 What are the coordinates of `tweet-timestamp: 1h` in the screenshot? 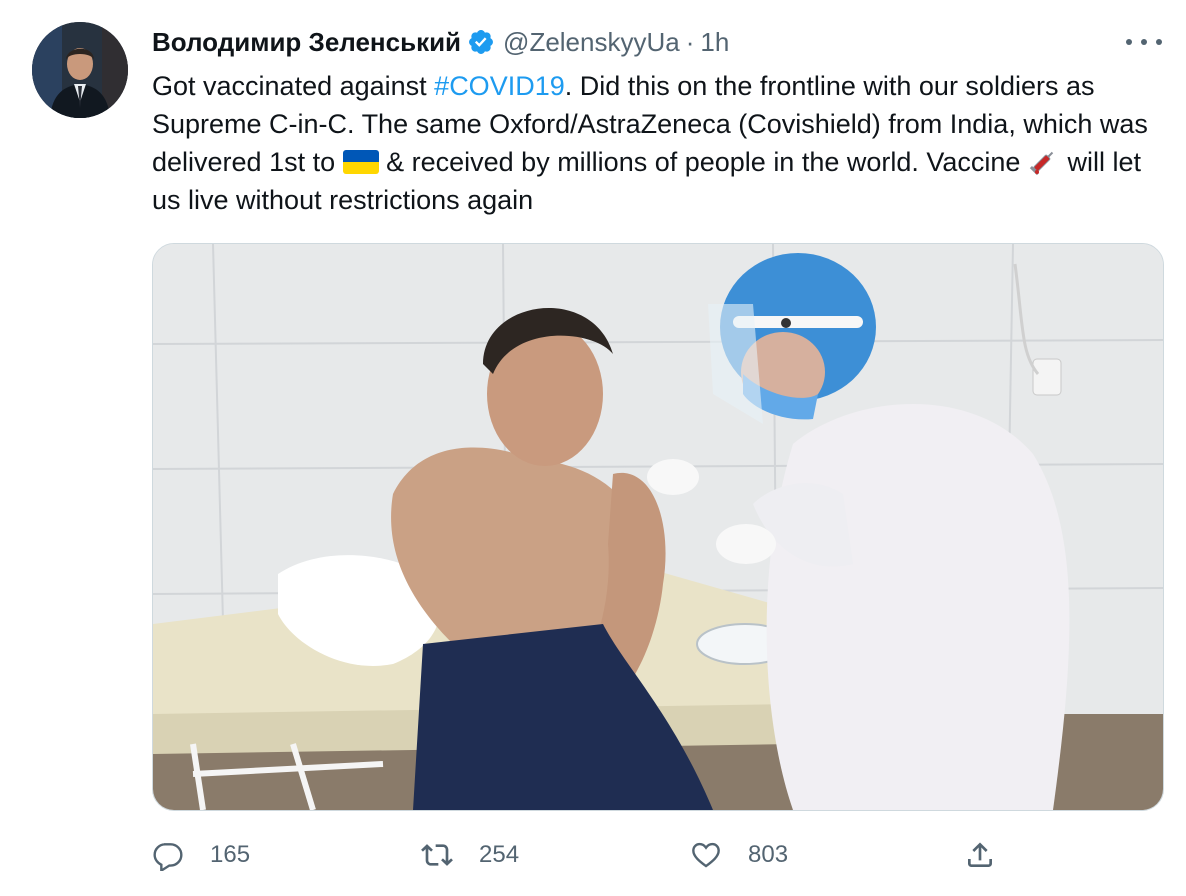 It's located at (714, 42).